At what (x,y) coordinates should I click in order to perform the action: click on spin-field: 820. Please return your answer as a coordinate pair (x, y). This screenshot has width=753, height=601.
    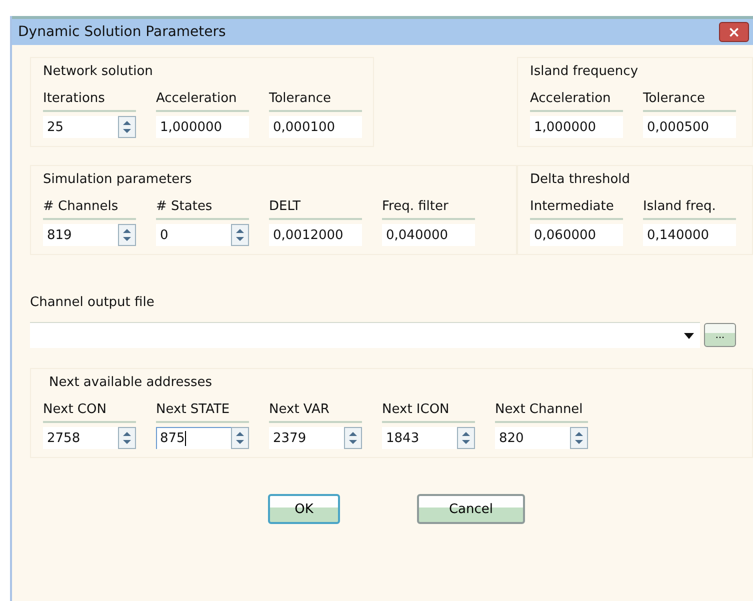
    Looking at the image, I should click on (541, 438).